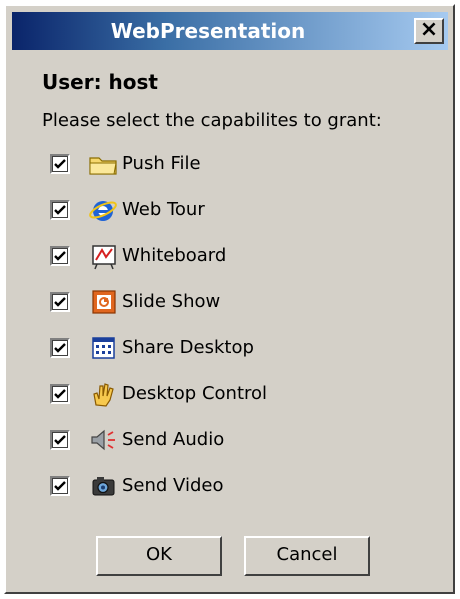 This screenshot has width=460, height=599. I want to click on push-file-checkbox, so click(60, 164).